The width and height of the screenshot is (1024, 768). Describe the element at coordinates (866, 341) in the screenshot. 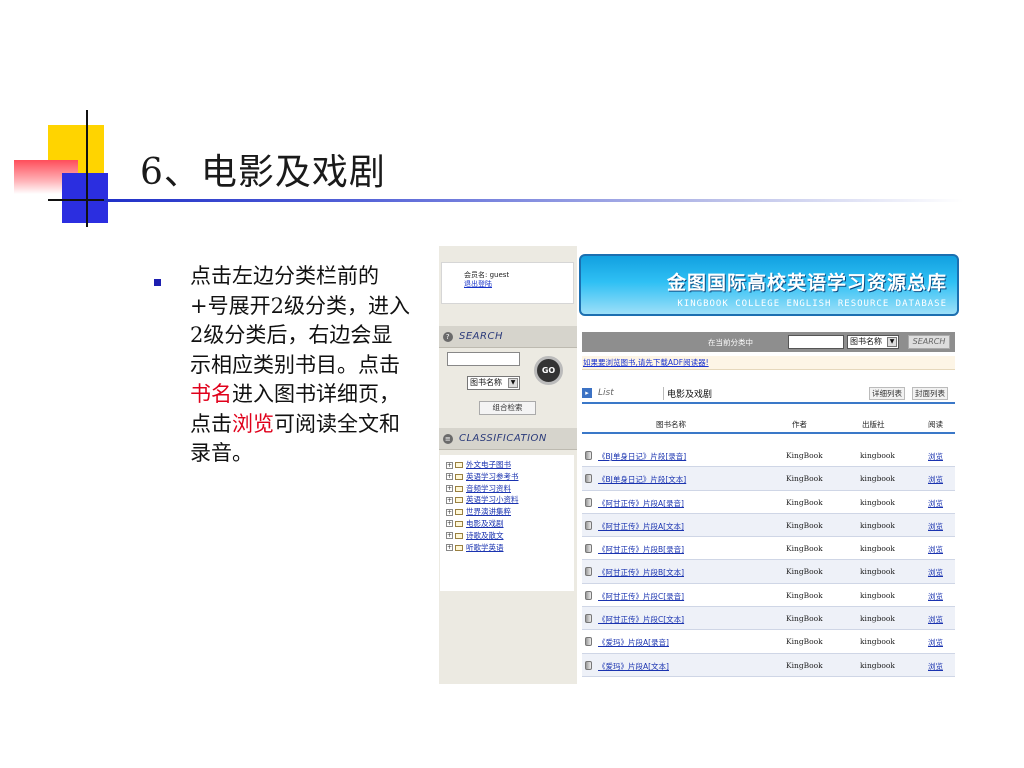

I see `top-select-value: 图书名称` at that location.